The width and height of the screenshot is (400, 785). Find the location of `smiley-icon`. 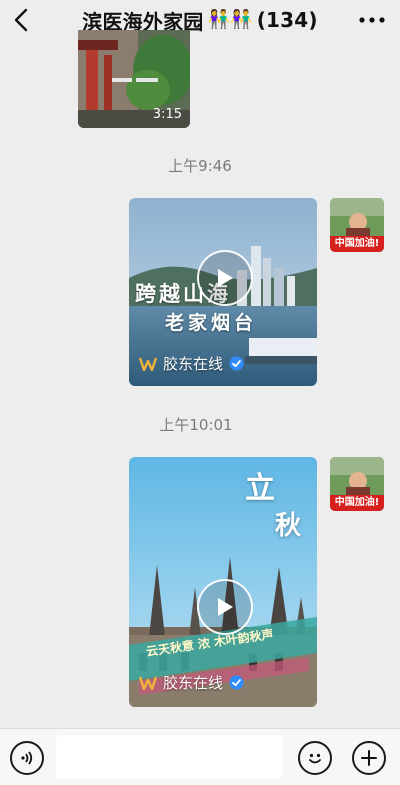

smiley-icon is located at coordinates (315, 758).